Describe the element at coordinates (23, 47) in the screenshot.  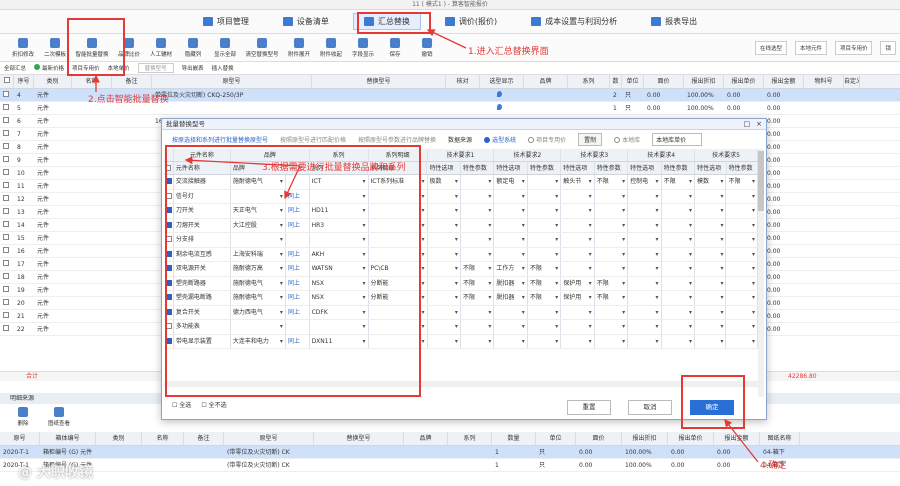
I see `discount-edit-button: 折扣修改` at that location.